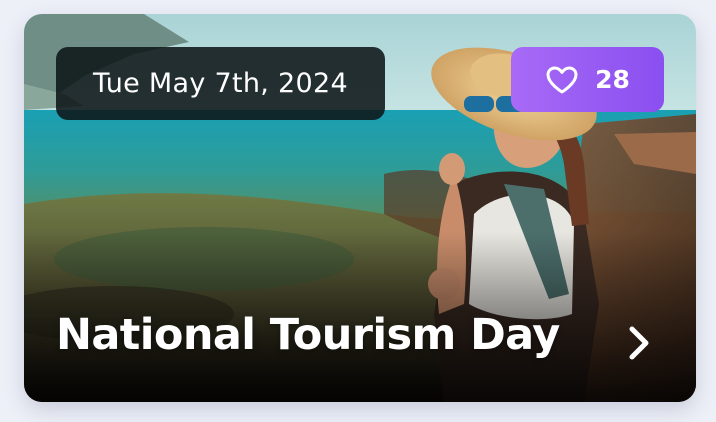 This screenshot has width=716, height=422. I want to click on like-button: 28, so click(587, 79).